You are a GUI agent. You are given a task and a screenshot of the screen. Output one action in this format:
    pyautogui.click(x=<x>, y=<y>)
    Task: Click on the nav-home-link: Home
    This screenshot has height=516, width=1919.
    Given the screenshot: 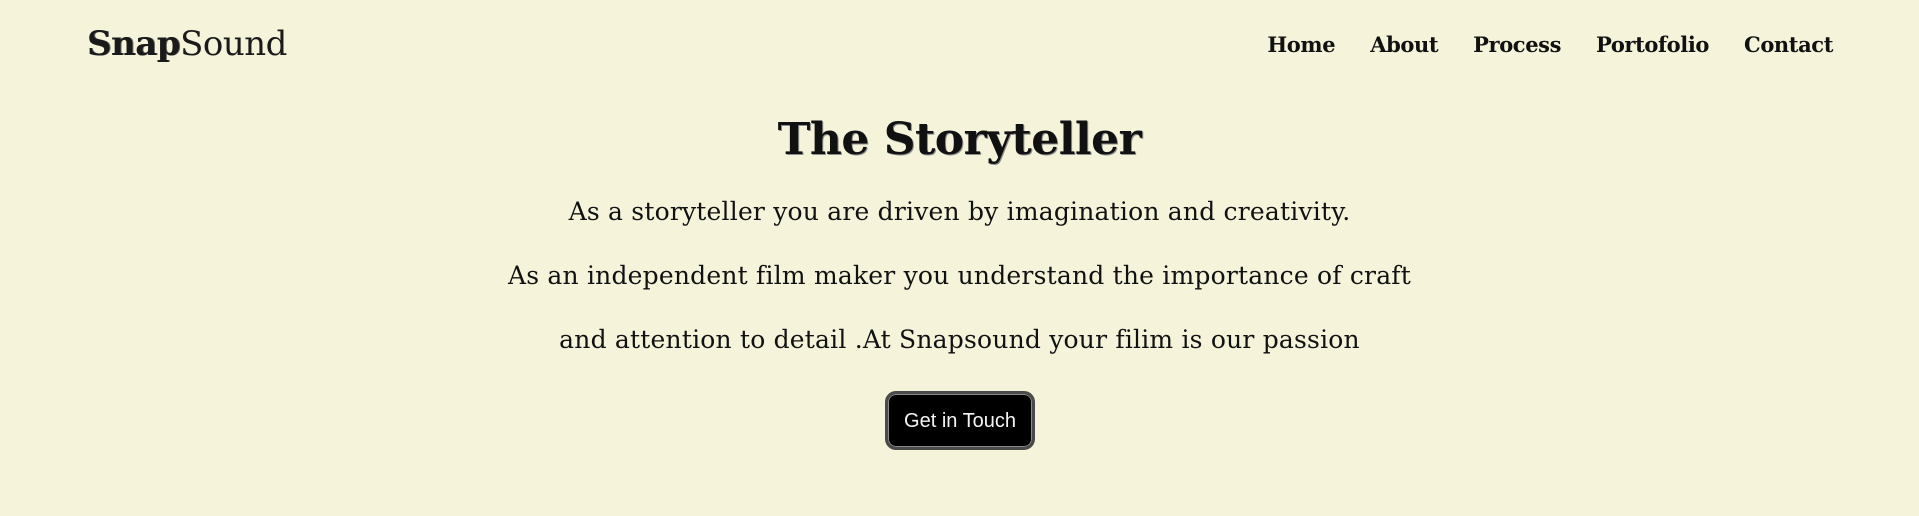 What is the action you would take?
    pyautogui.click(x=1301, y=45)
    